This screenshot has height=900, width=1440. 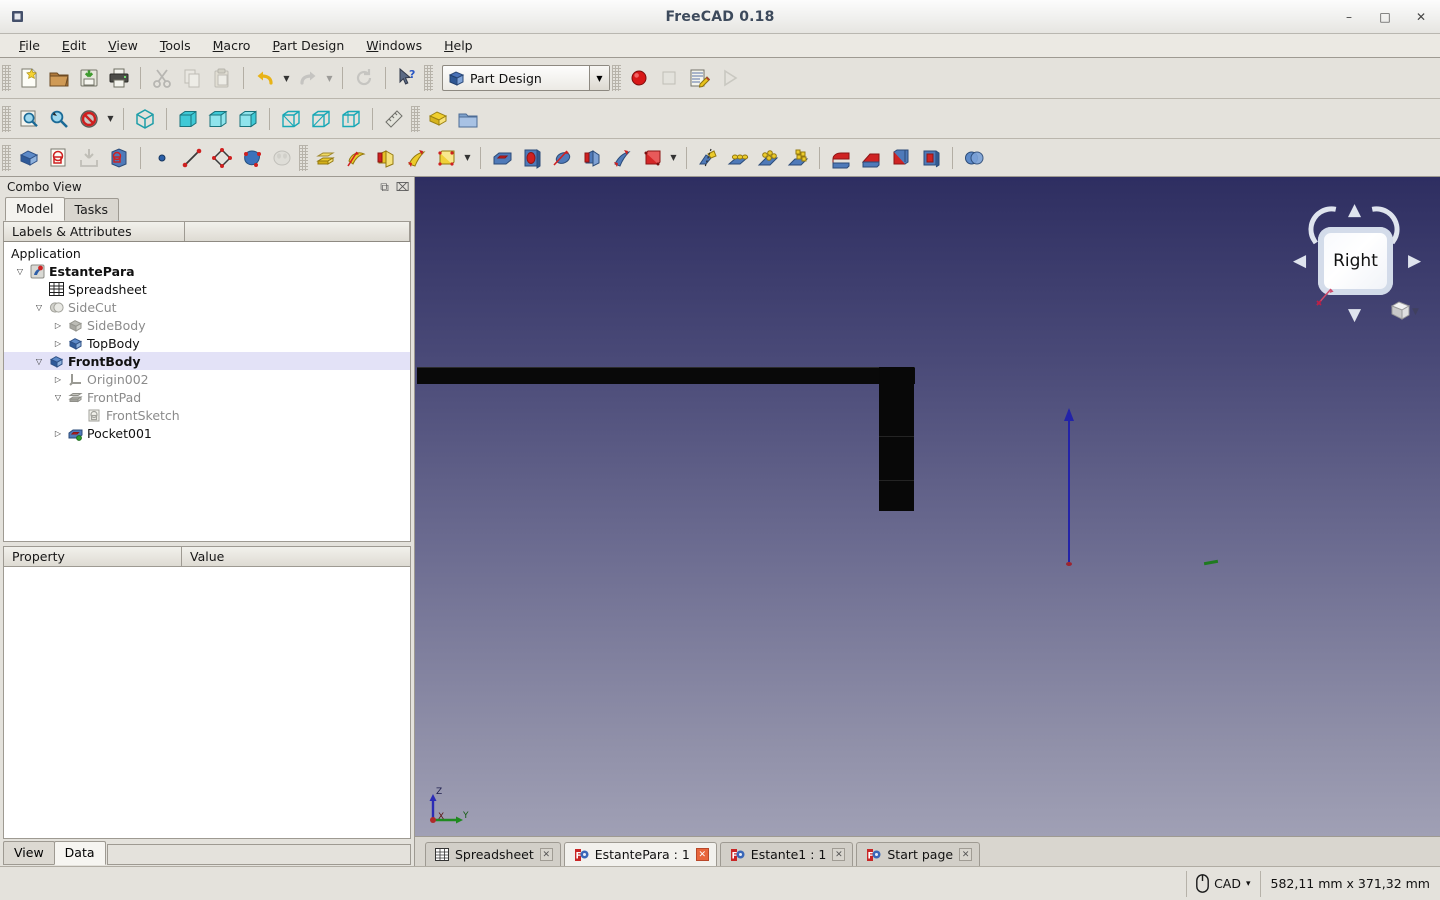 I want to click on nav-arrow-left-icon: ◀, so click(x=1299, y=261).